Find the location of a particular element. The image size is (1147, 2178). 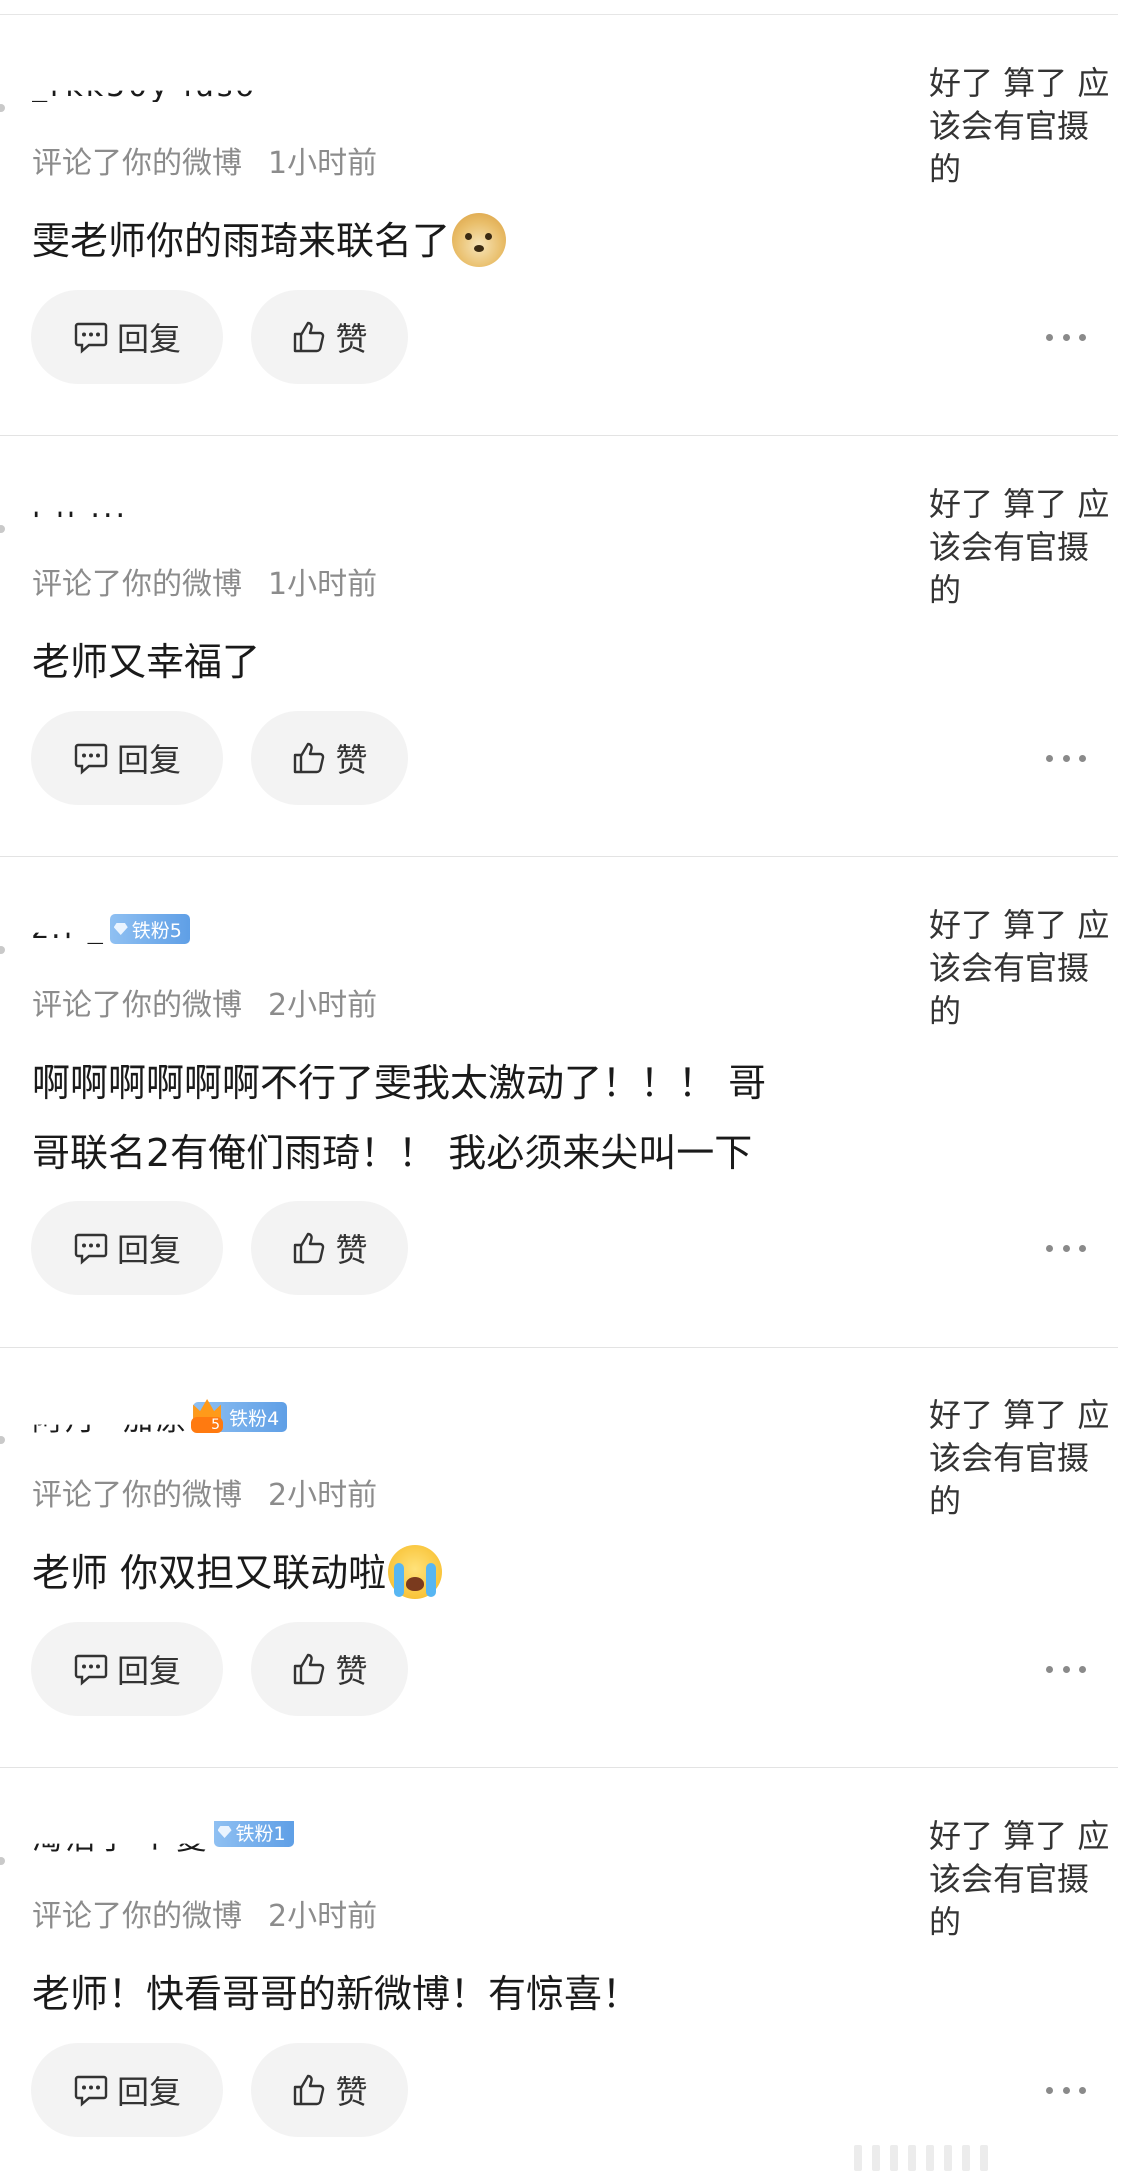

comment-text: 老师 你双担又联动啦 is located at coordinates (452, 1573).